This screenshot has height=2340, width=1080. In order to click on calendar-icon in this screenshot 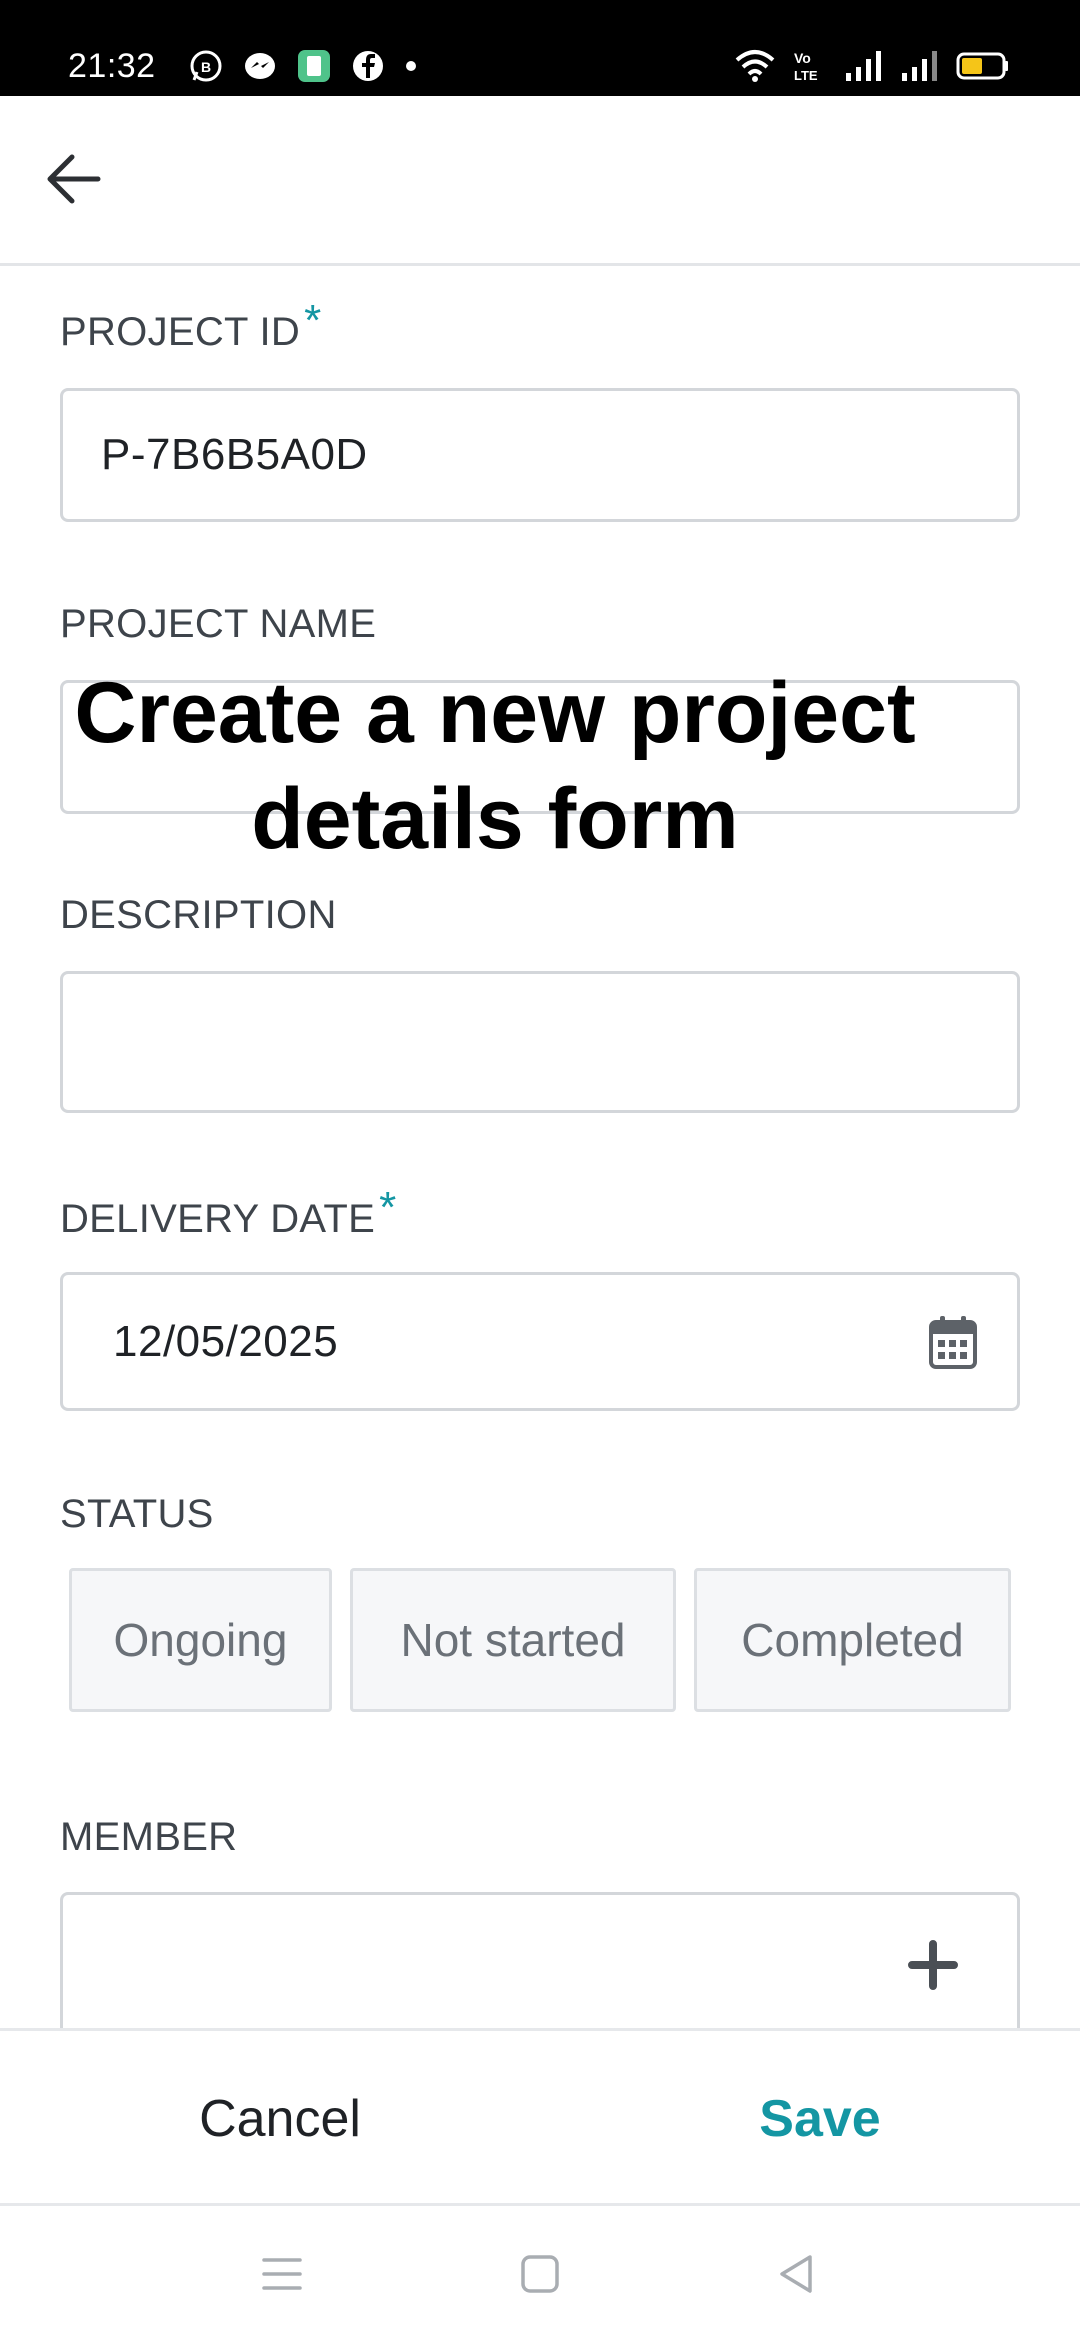, I will do `click(953, 1342)`.